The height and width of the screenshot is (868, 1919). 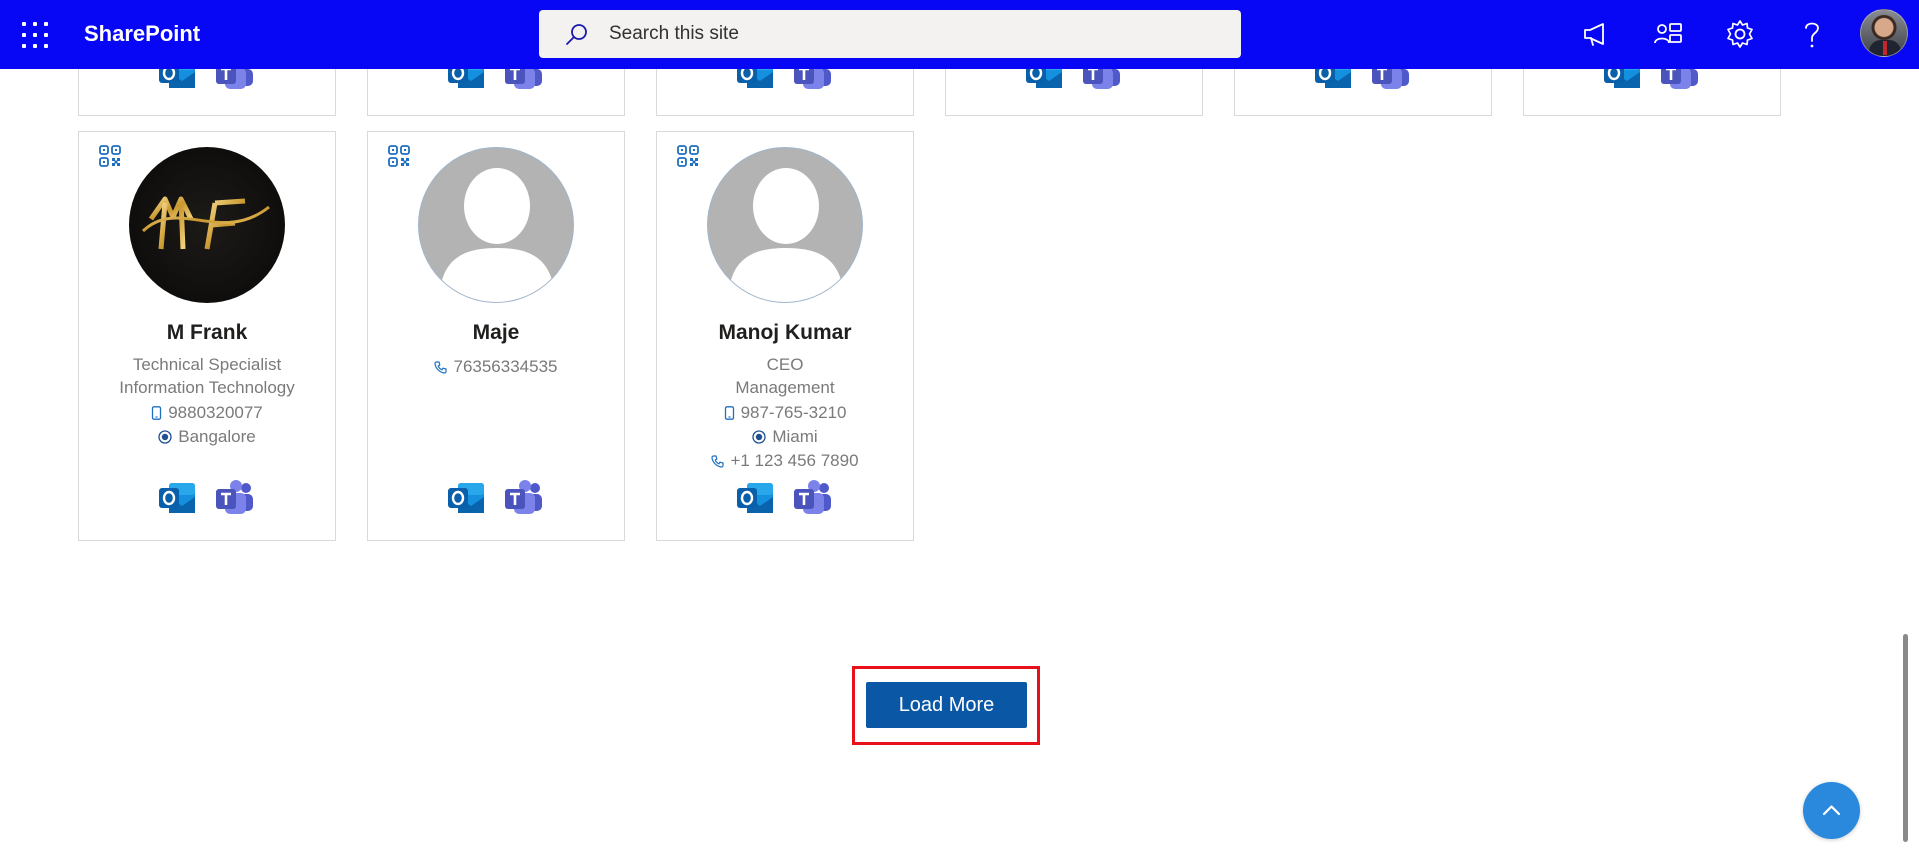 I want to click on suite-bar: SharePoint, so click(x=959, y=34).